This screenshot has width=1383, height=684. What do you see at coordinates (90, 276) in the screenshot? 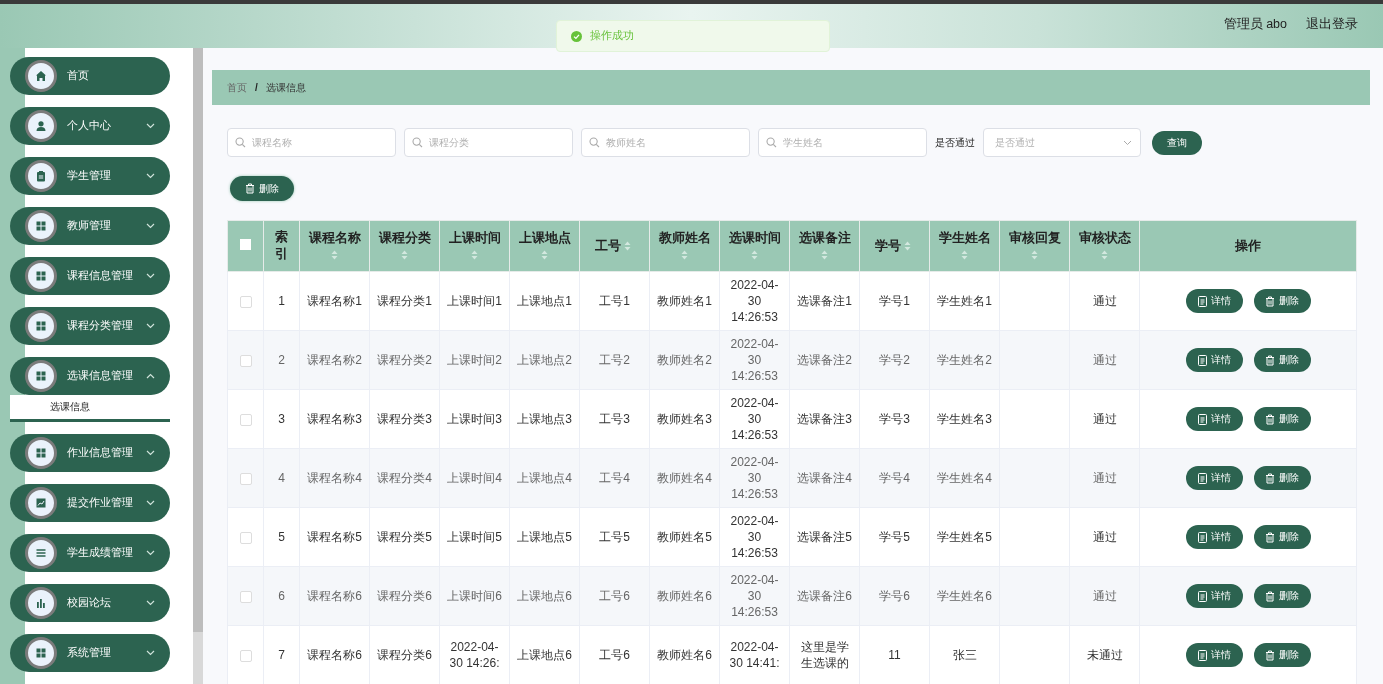
I see `sidebar-item: 课程信息管理` at bounding box center [90, 276].